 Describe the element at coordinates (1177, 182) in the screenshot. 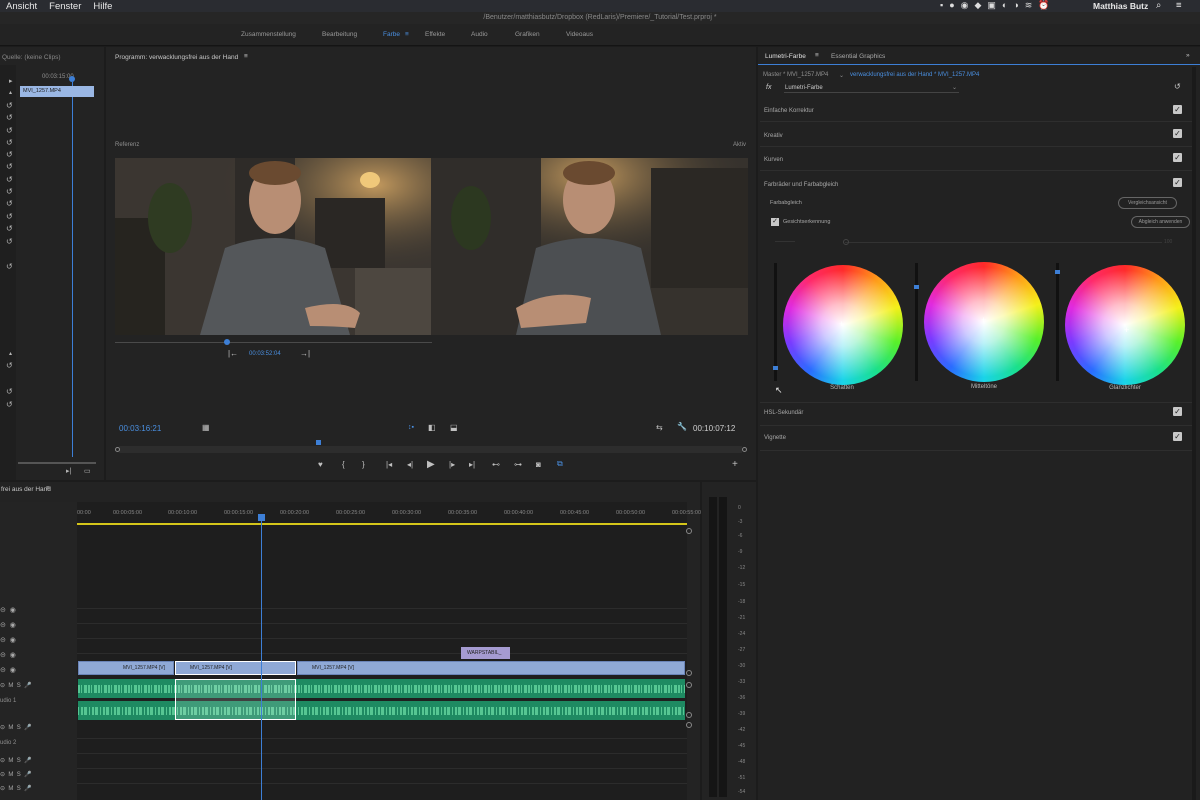

I see `color-wheels-checkbox: ✓` at that location.